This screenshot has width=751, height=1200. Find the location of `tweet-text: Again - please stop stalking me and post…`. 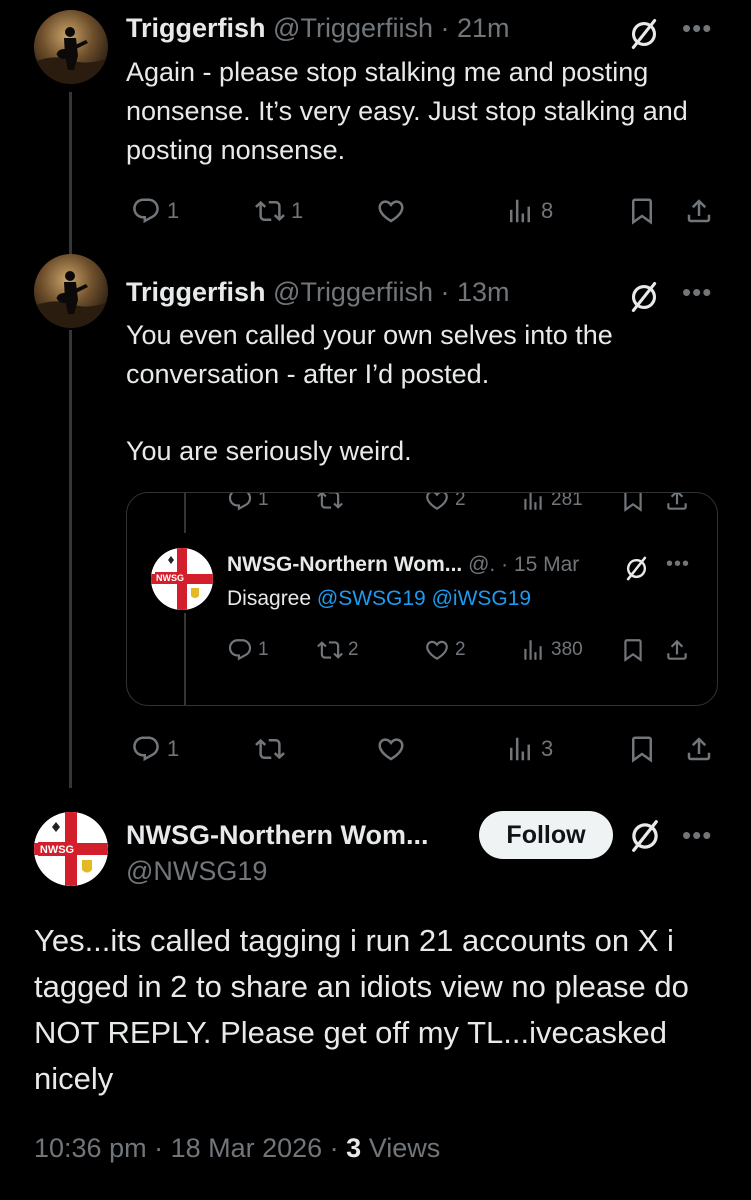

tweet-text: Again - please stop stalking me and post… is located at coordinates (407, 111).